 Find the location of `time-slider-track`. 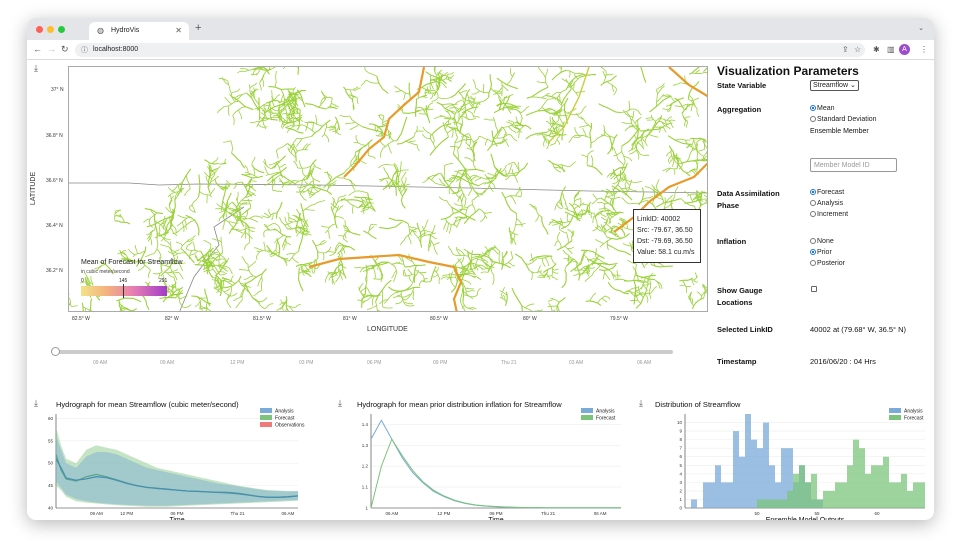

time-slider-track is located at coordinates (363, 352).